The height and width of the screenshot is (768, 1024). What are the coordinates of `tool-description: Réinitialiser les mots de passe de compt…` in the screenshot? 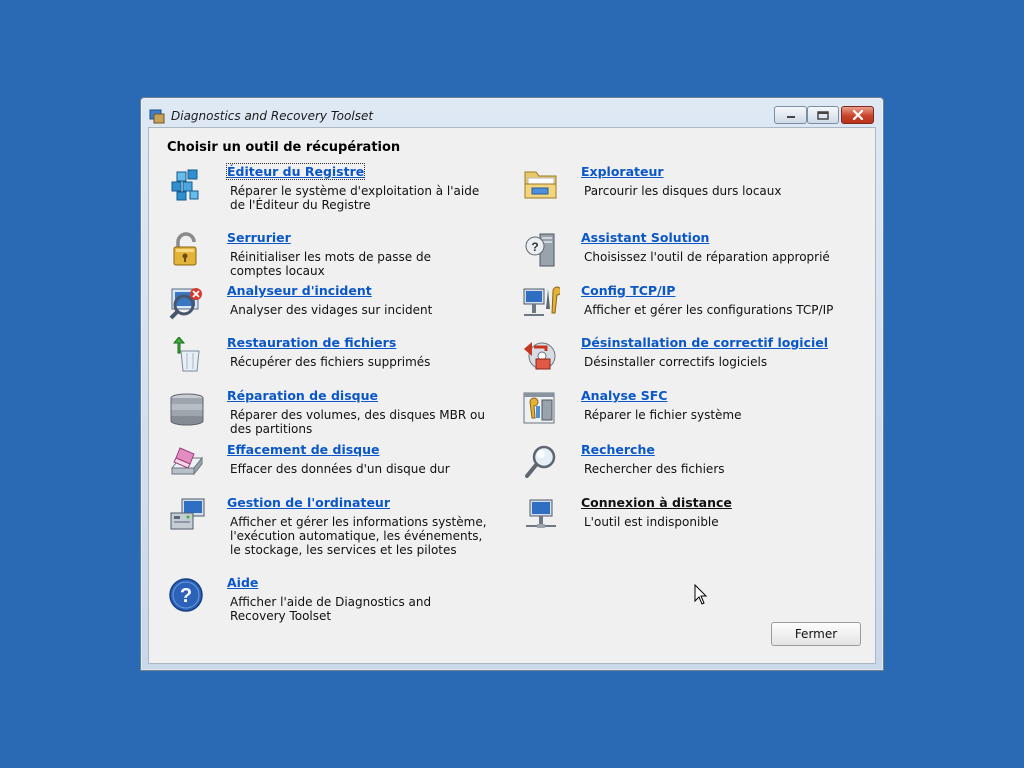 It's located at (330, 264).